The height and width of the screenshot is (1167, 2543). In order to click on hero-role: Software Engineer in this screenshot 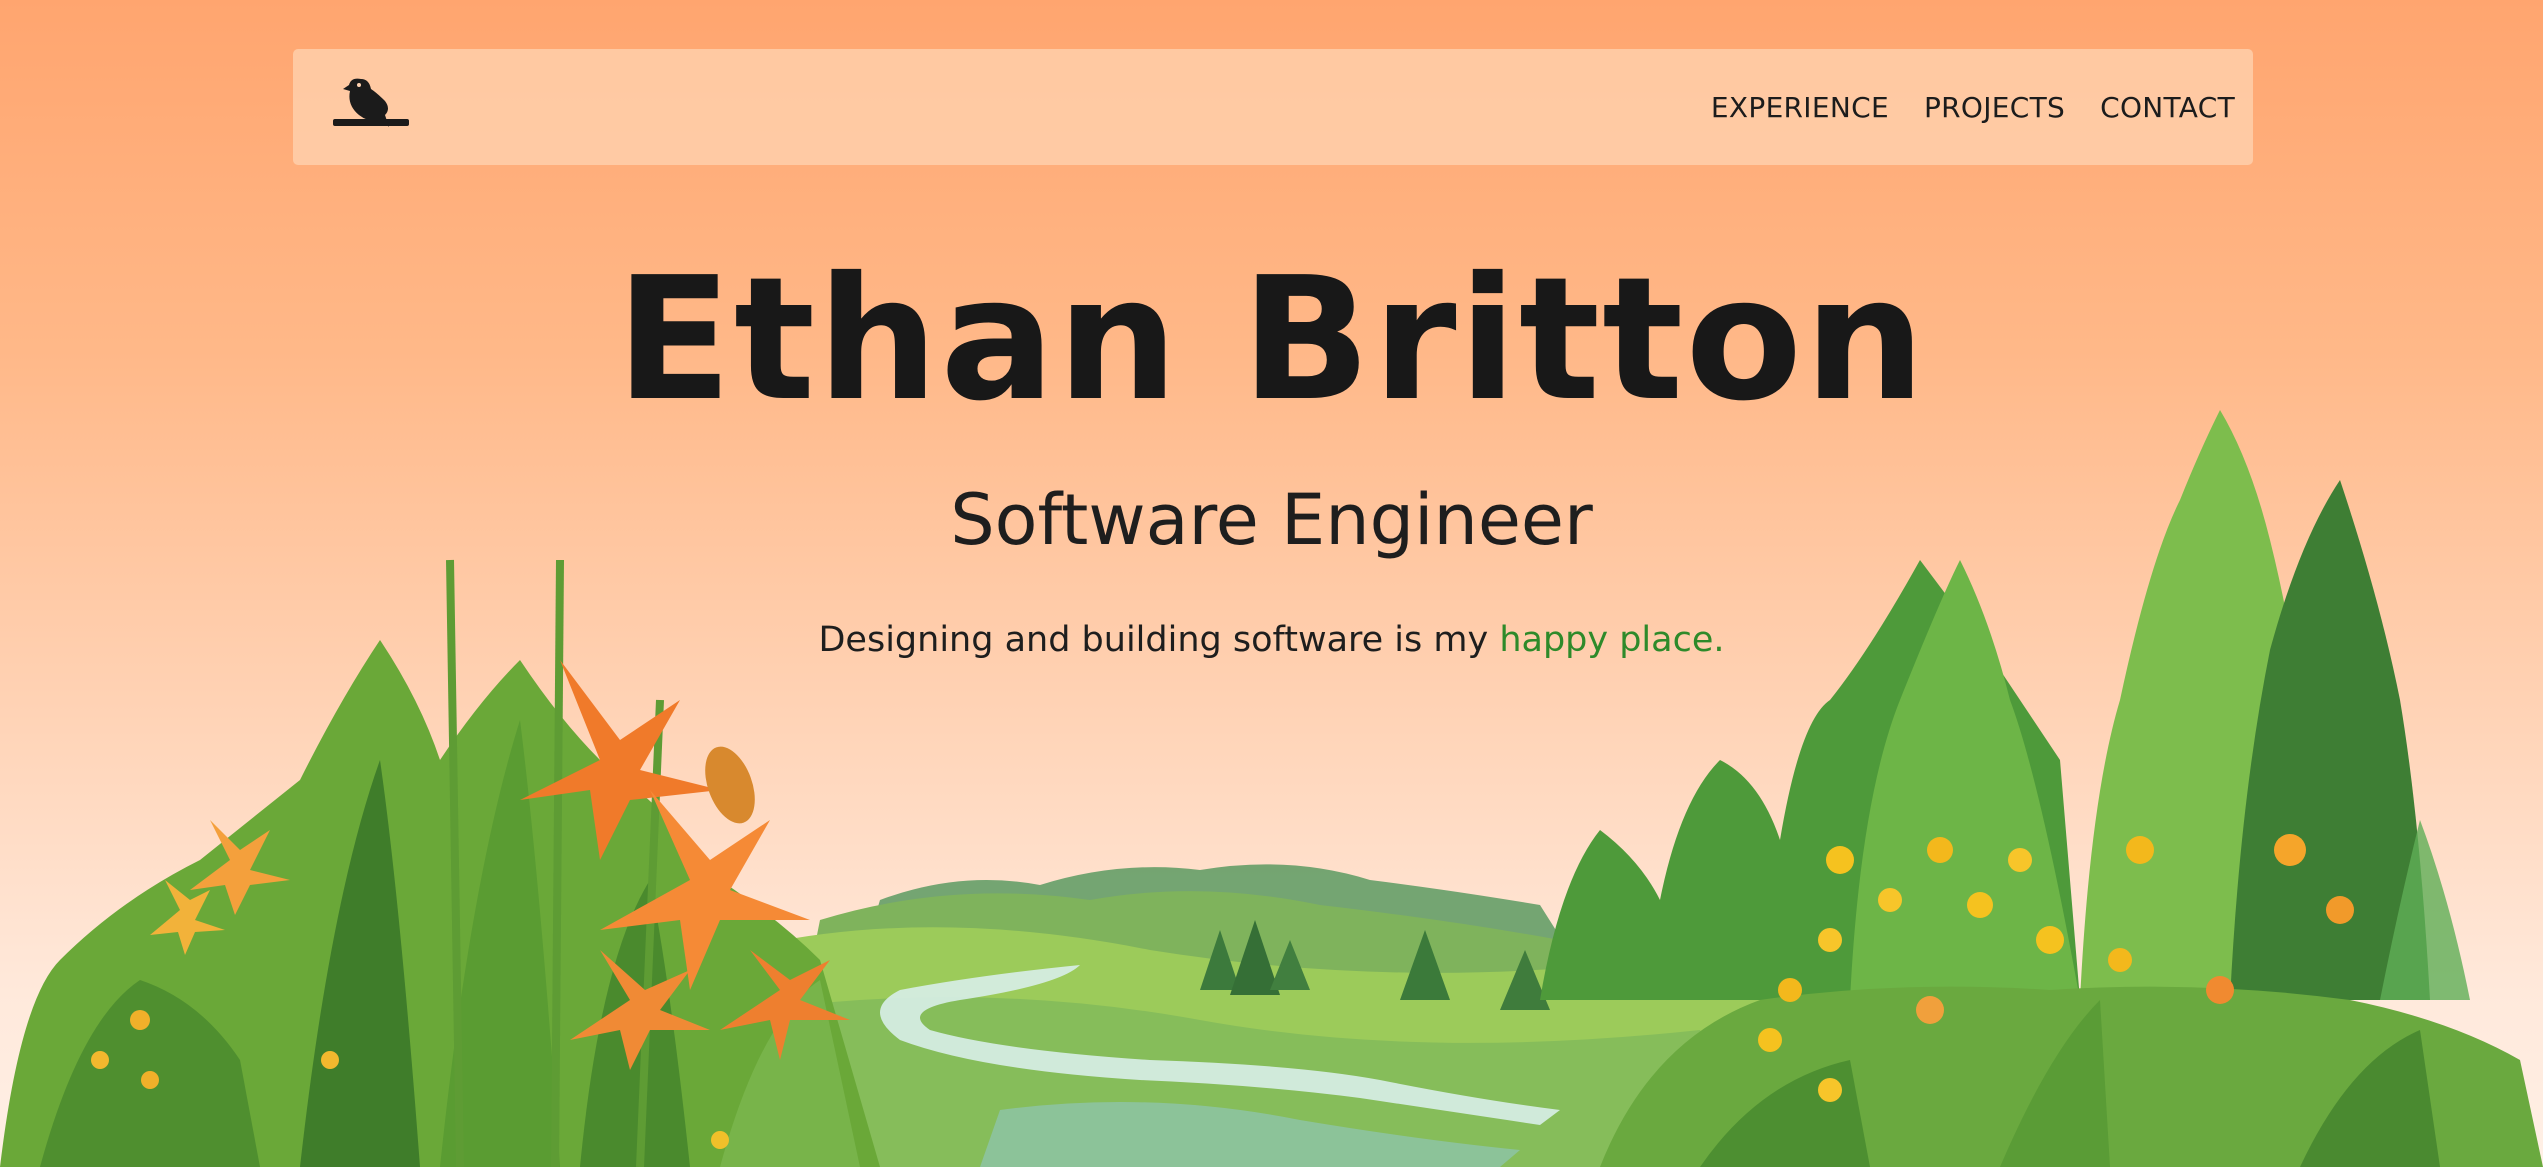, I will do `click(1271, 520)`.